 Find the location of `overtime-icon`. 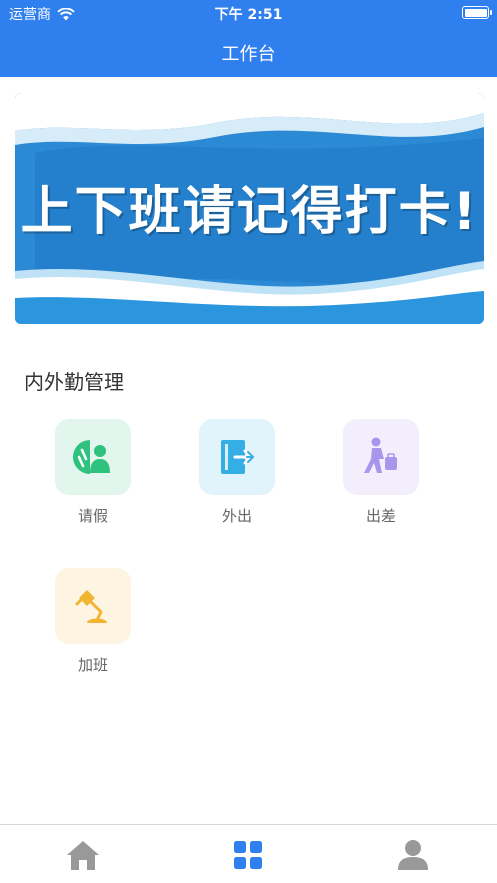

overtime-icon is located at coordinates (91, 606).